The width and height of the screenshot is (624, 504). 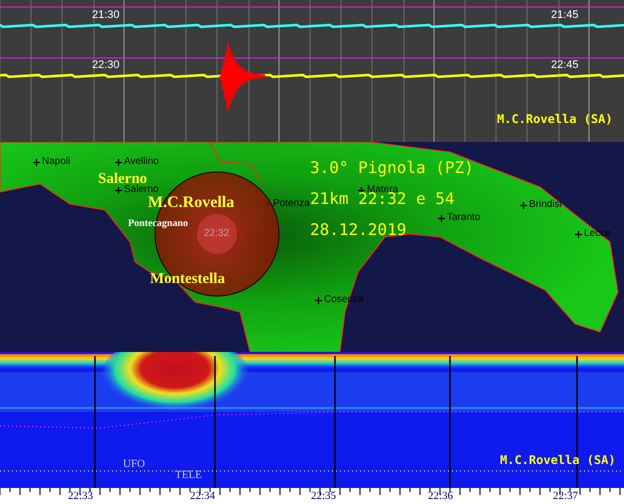 What do you see at coordinates (141, 162) in the screenshot?
I see `city-label: Avellino` at bounding box center [141, 162].